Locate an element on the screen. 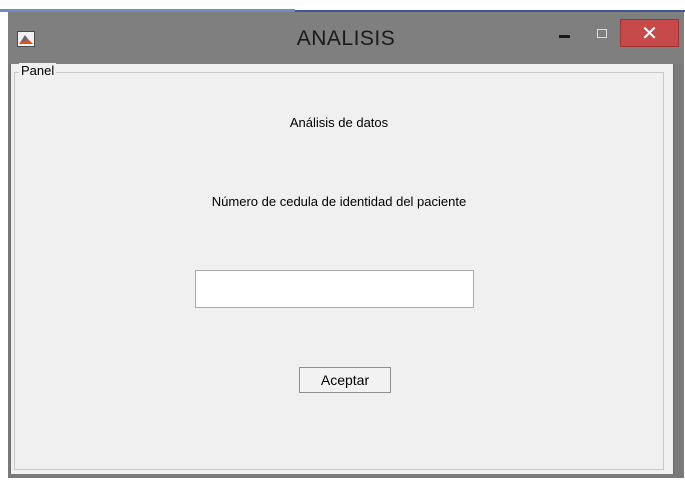  cedula-input is located at coordinates (334, 289).